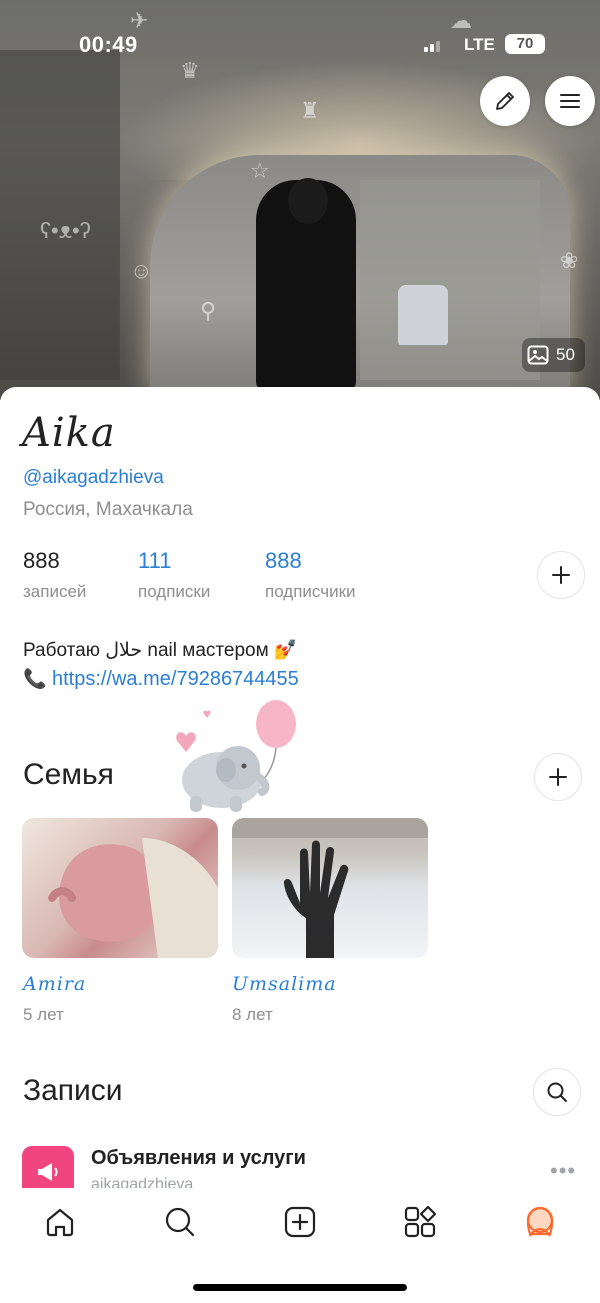 The height and width of the screenshot is (1303, 600). I want to click on services-icon, so click(420, 1221).